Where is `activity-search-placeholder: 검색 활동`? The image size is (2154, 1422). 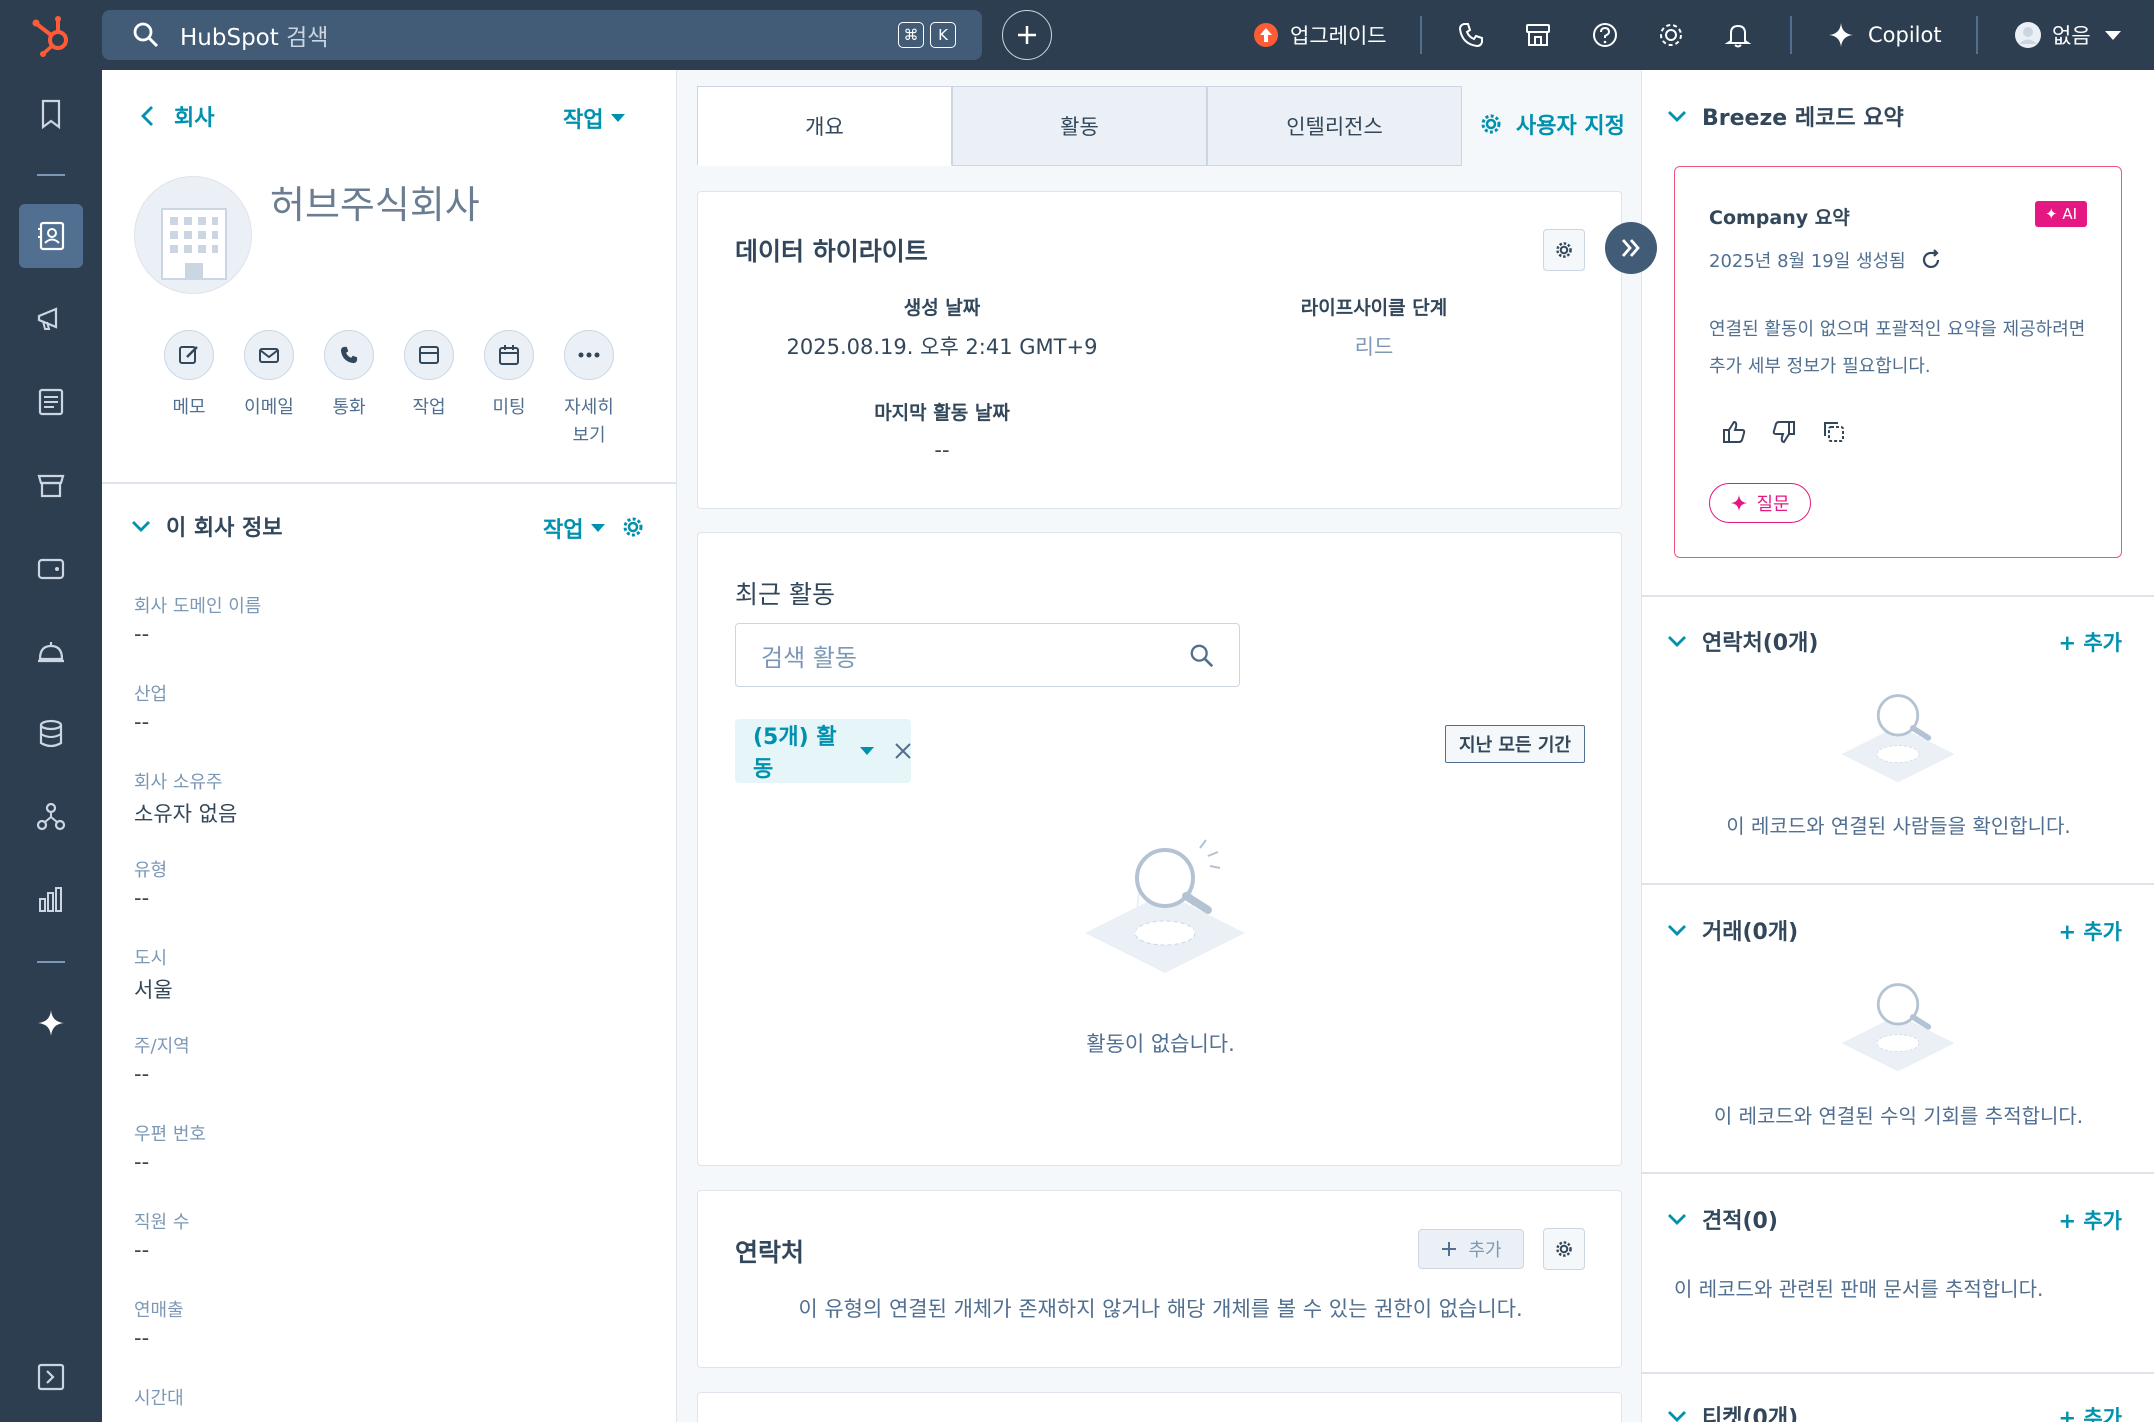
activity-search-placeholder: 검색 활동 is located at coordinates (809, 657).